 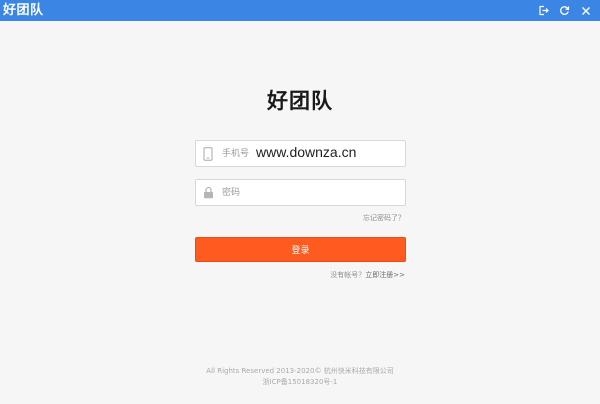 What do you see at coordinates (300, 10) in the screenshot?
I see `title-bar: 好团队` at bounding box center [300, 10].